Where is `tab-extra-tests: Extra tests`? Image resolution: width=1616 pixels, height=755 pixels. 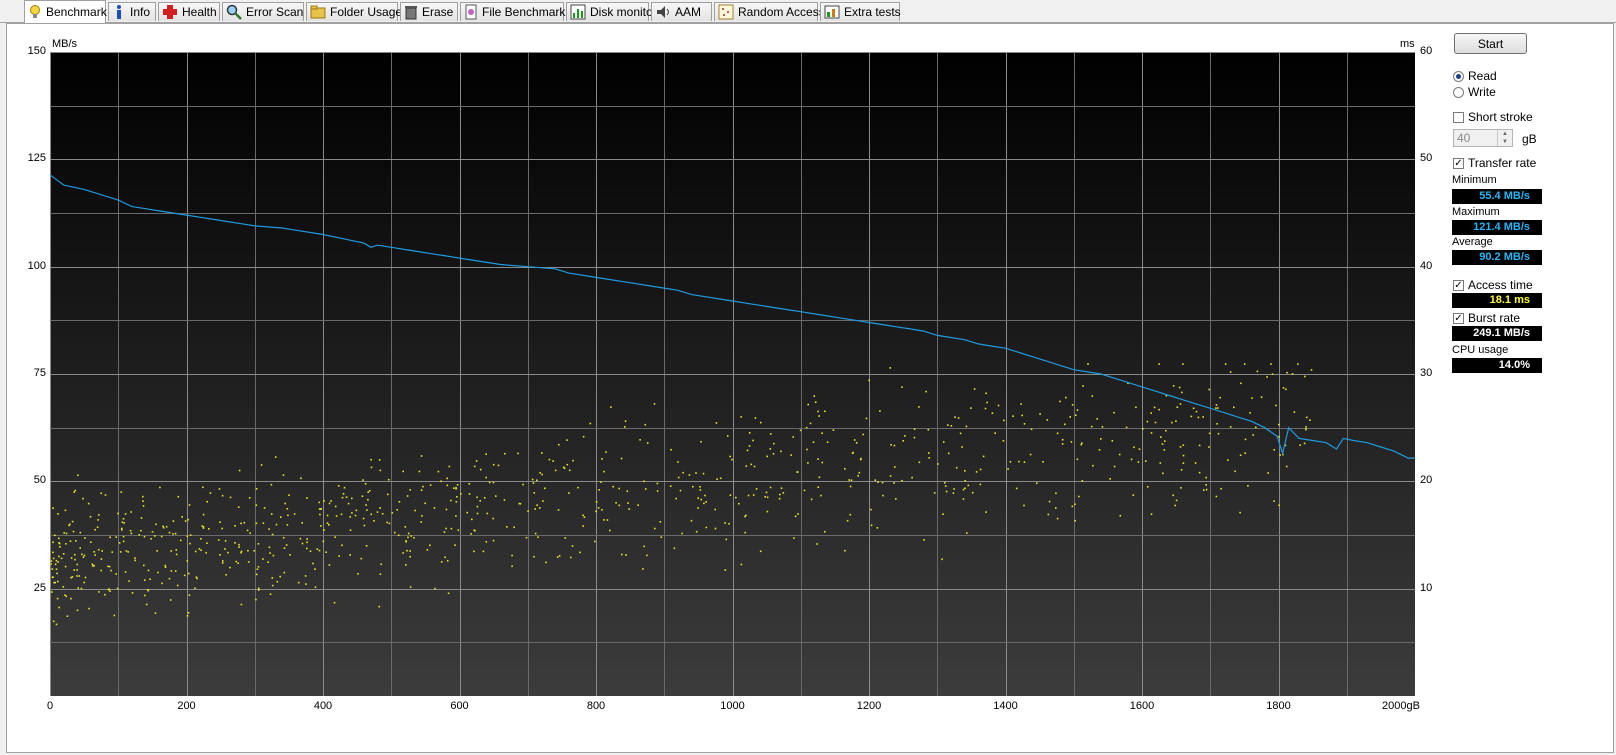 tab-extra-tests: Extra tests is located at coordinates (860, 11).